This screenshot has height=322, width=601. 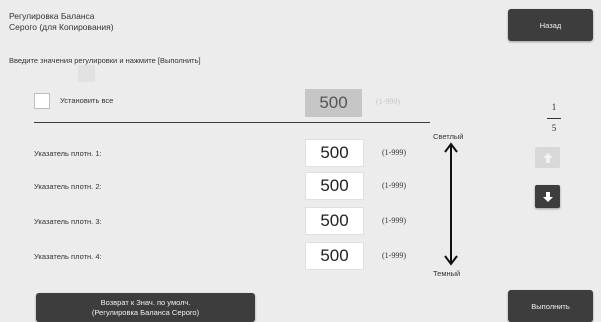 What do you see at coordinates (554, 128) in the screenshot?
I see `page-total: 5` at bounding box center [554, 128].